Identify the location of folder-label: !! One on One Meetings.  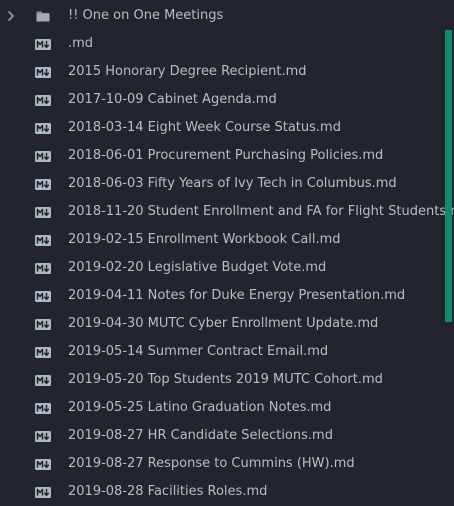
(146, 15).